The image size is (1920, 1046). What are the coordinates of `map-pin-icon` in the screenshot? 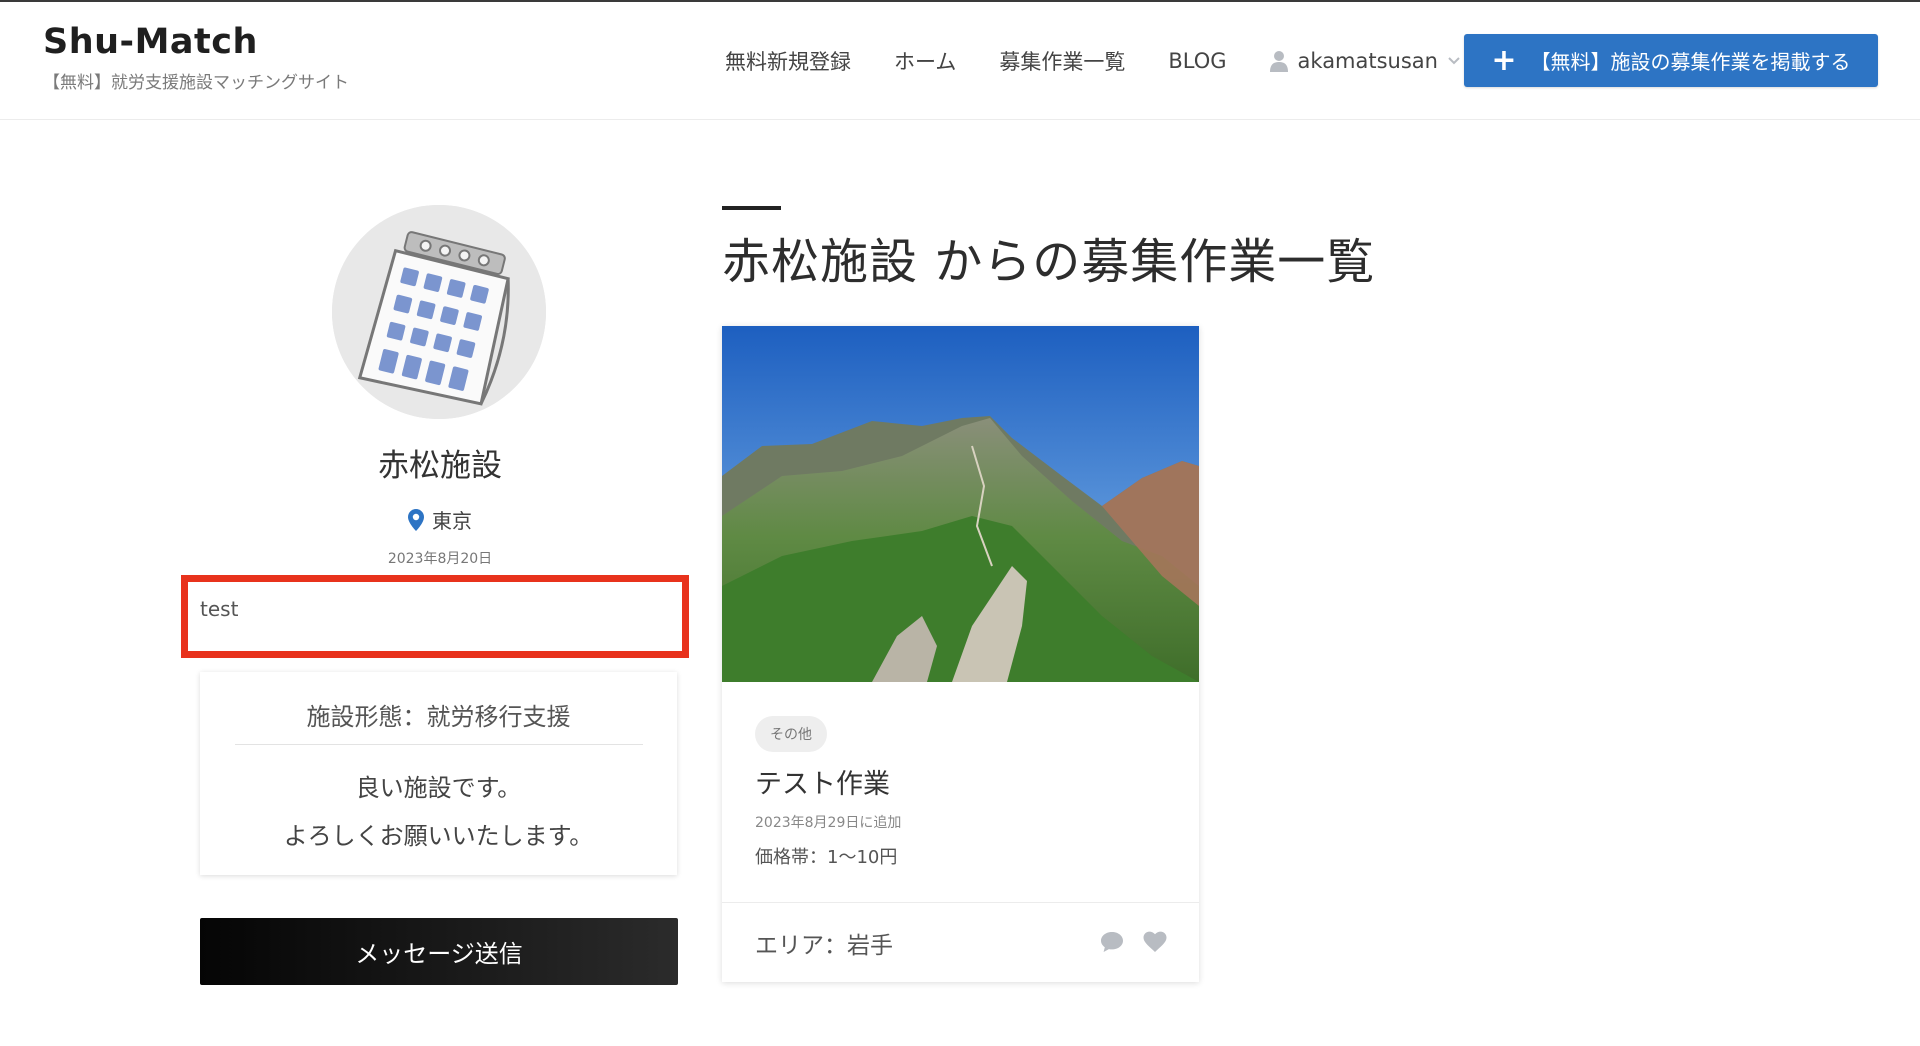 It's located at (416, 519).